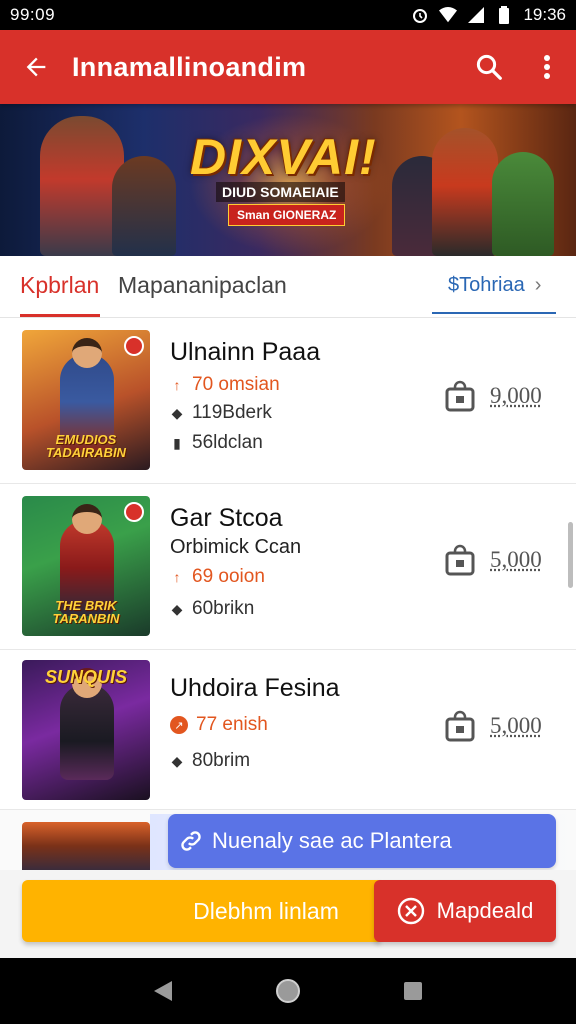 The width and height of the screenshot is (576, 1024). Describe the element at coordinates (86, 730) in the screenshot. I see `game-thumbnail: SUNQUIS` at that location.